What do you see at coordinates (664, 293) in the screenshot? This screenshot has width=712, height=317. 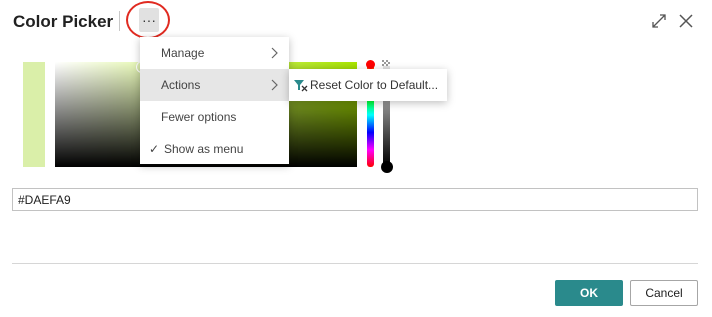 I see `cancel-button: Cancel` at bounding box center [664, 293].